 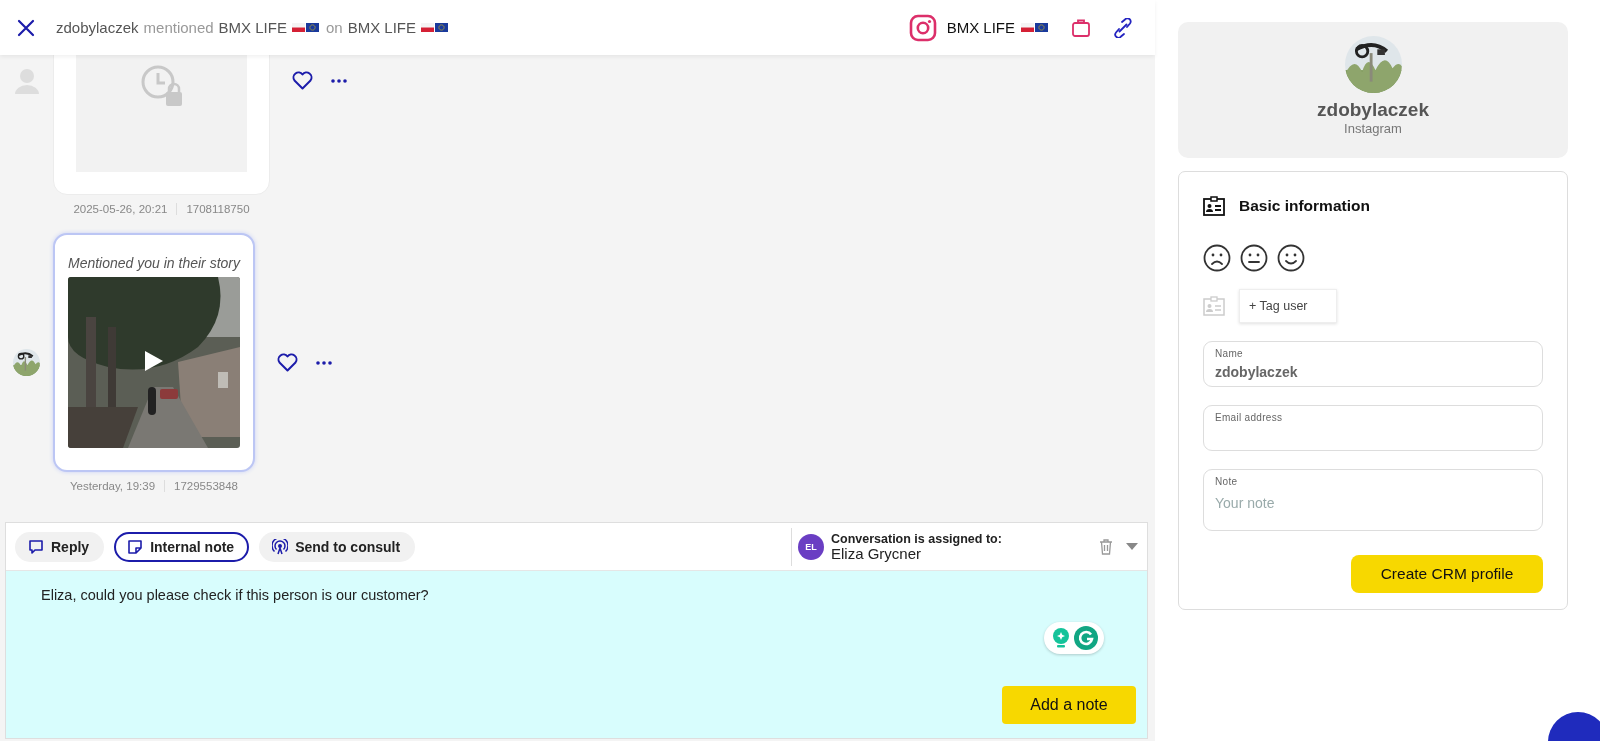 I want to click on story-caption: Mentioned you in their story, so click(x=154, y=263).